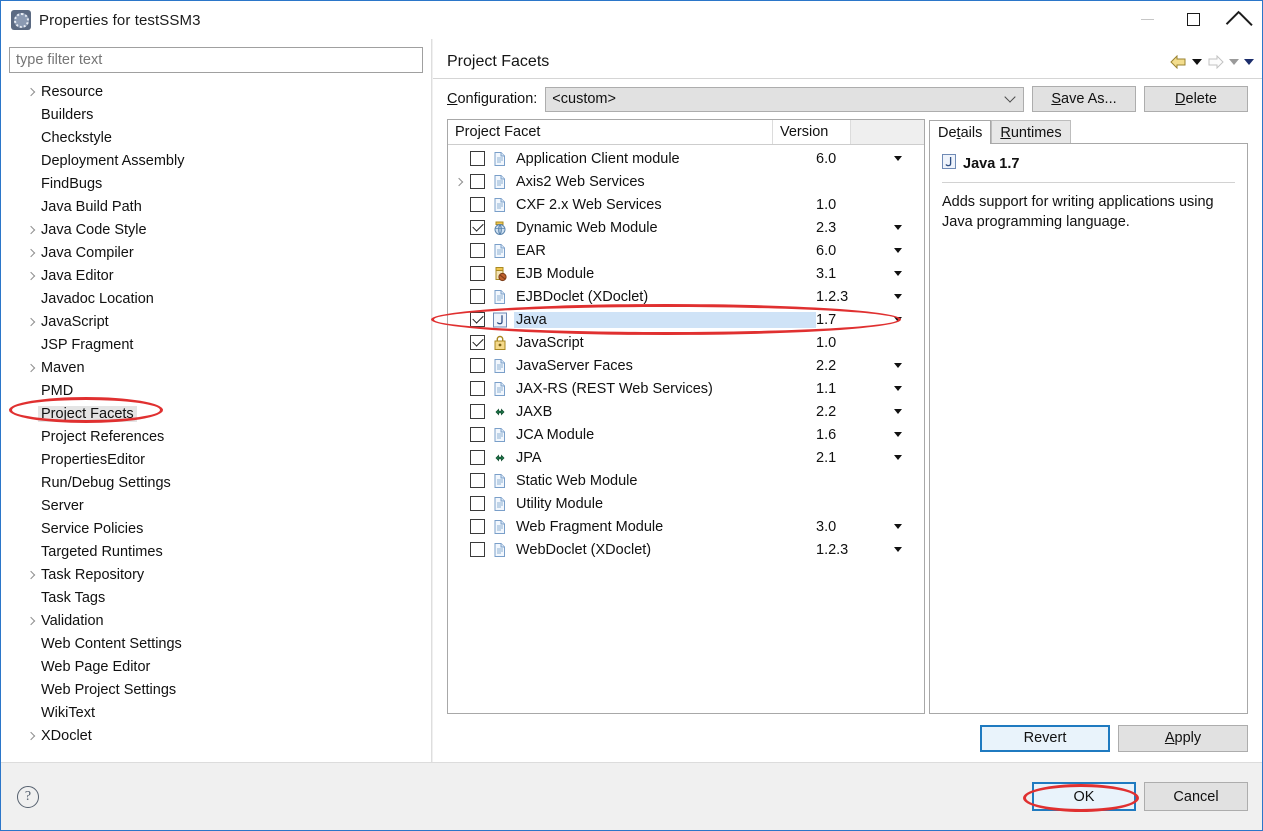  What do you see at coordinates (216, 367) in the screenshot?
I see `sidebar-item-maven: Maven` at bounding box center [216, 367].